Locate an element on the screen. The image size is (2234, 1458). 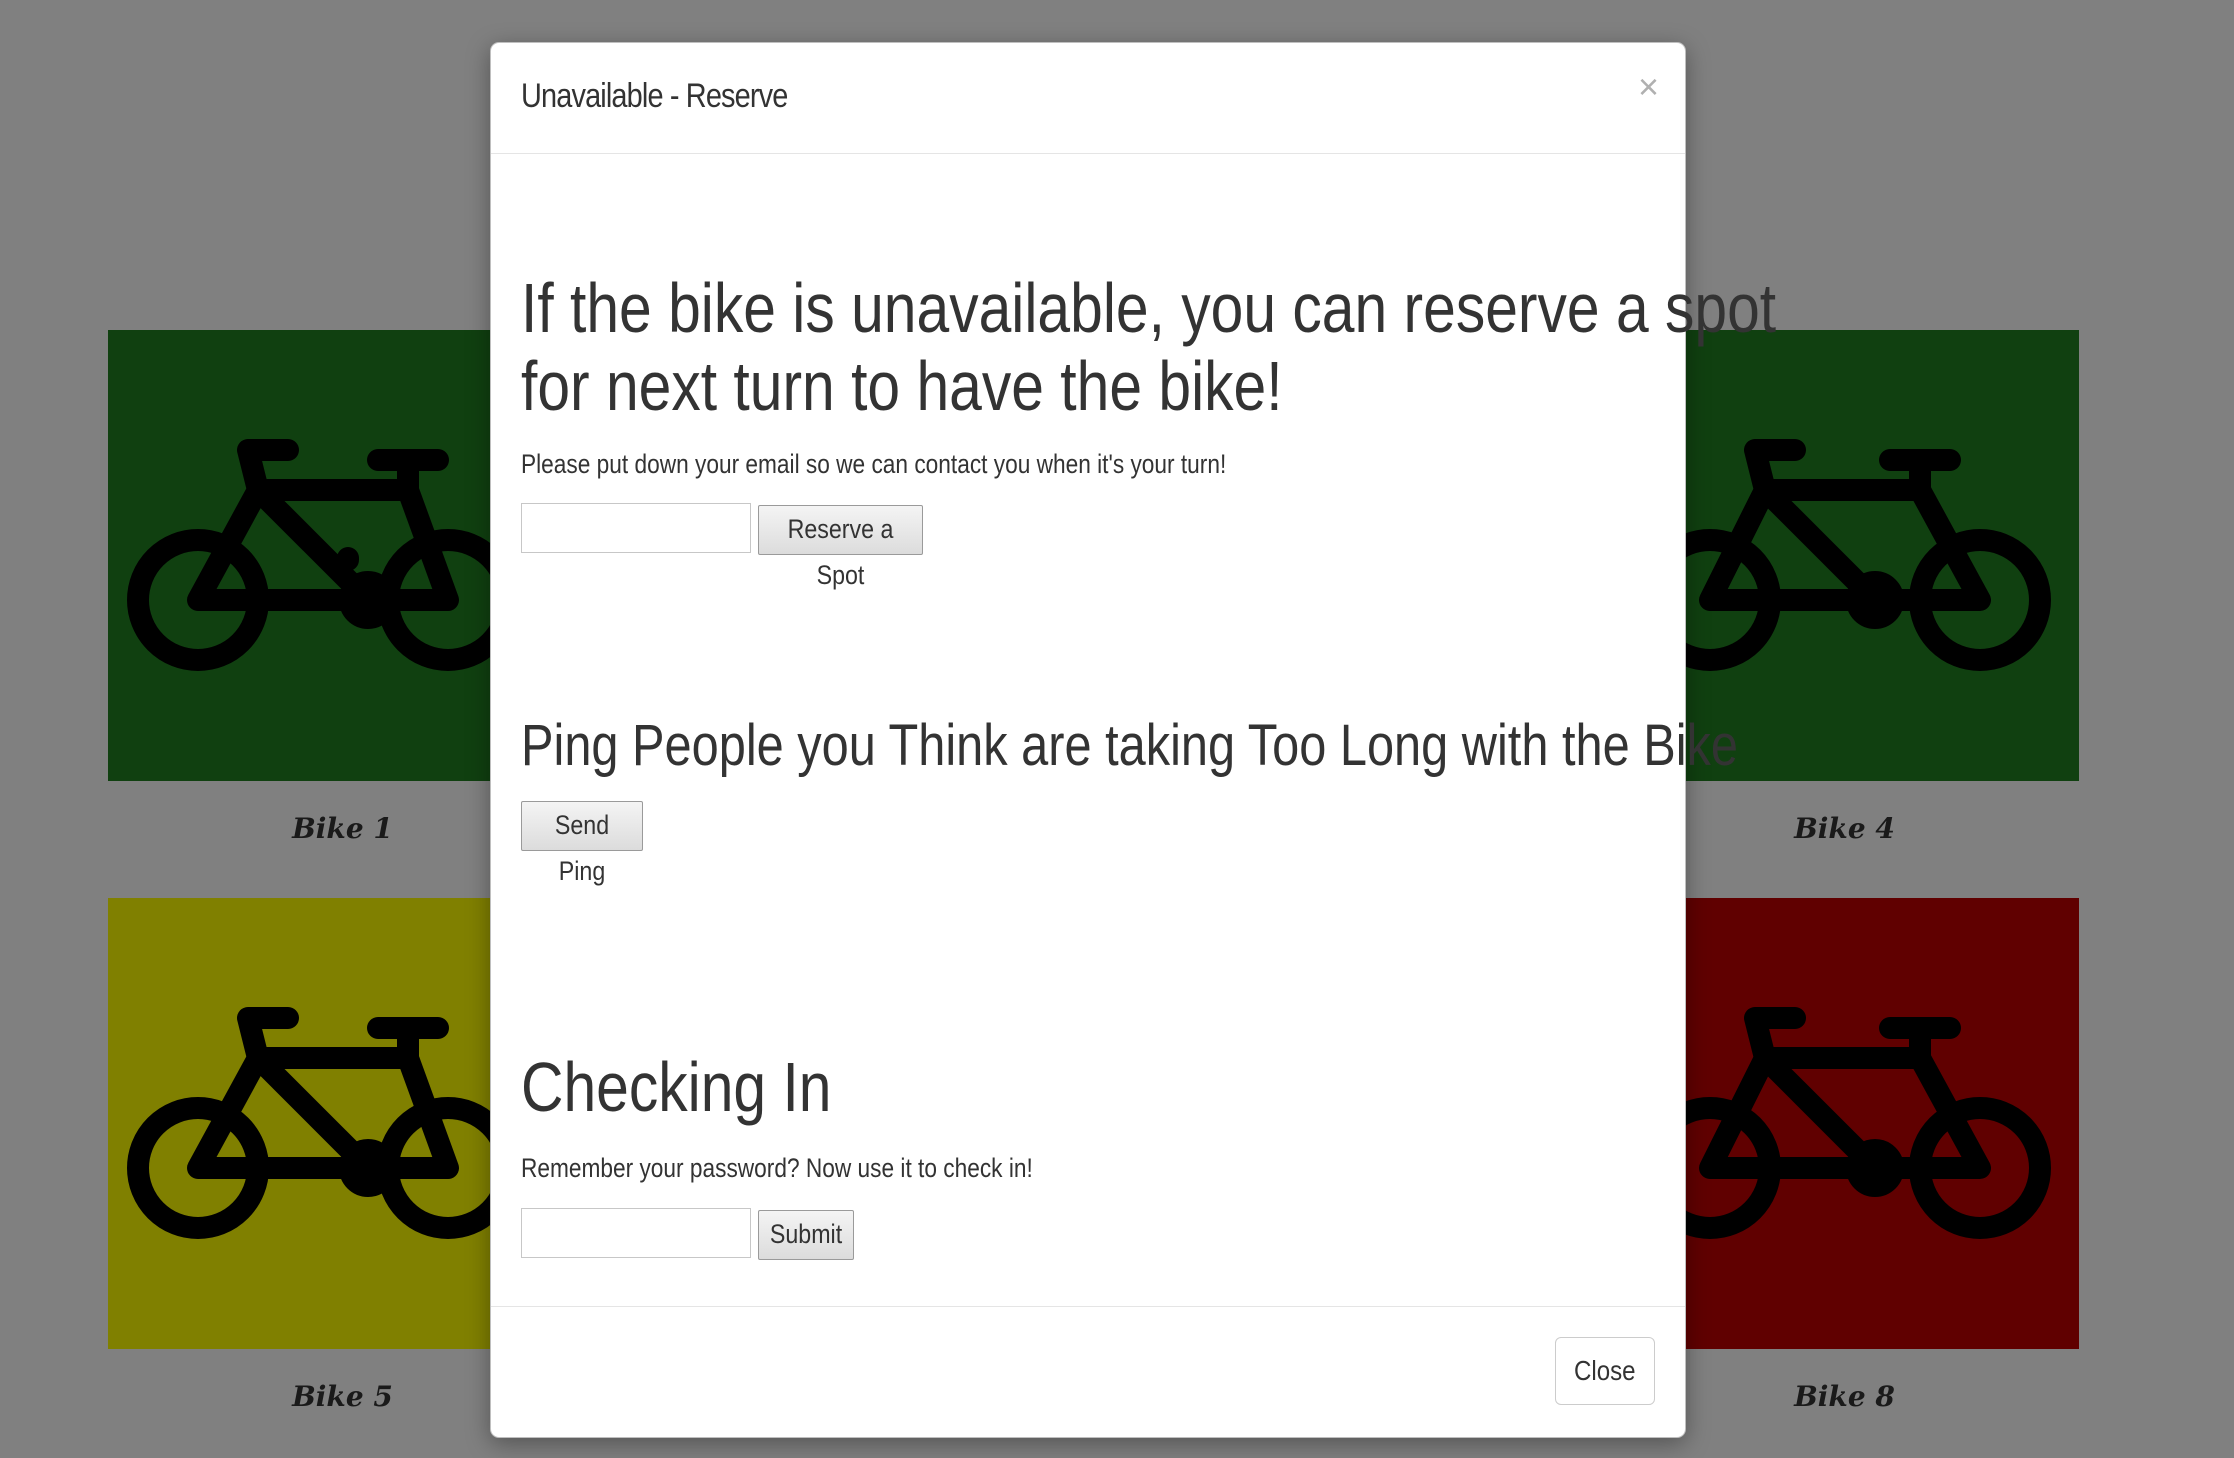
reserve-spot-button-label: Reserve a Spot is located at coordinates (840, 552).